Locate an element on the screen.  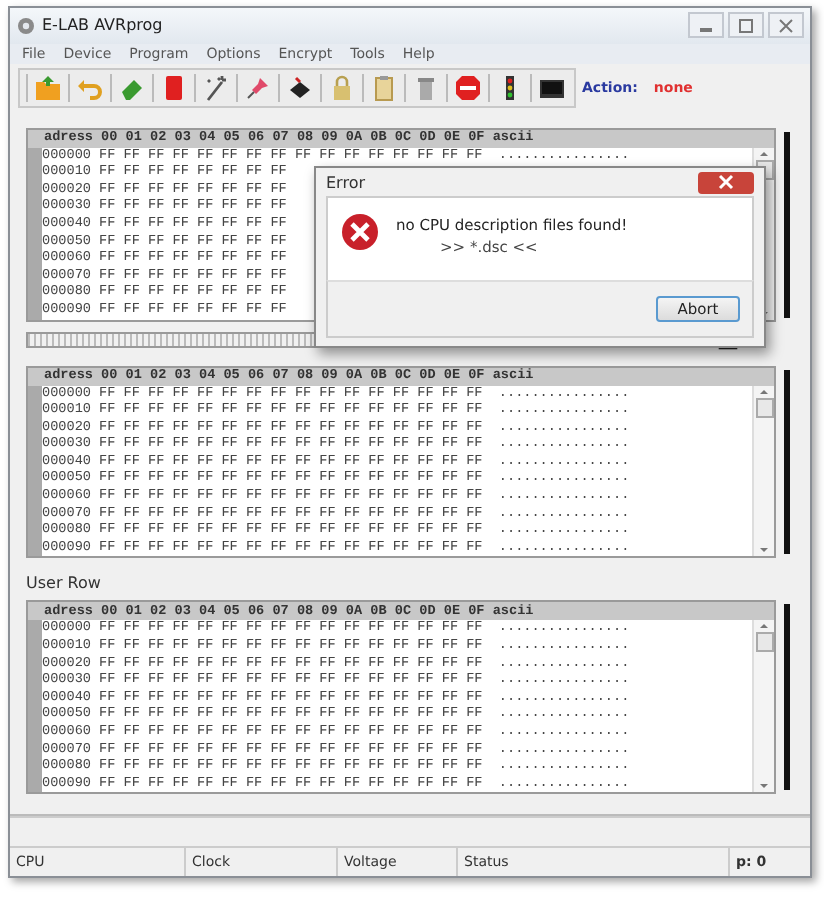
folder-icon is located at coordinates (48, 87).